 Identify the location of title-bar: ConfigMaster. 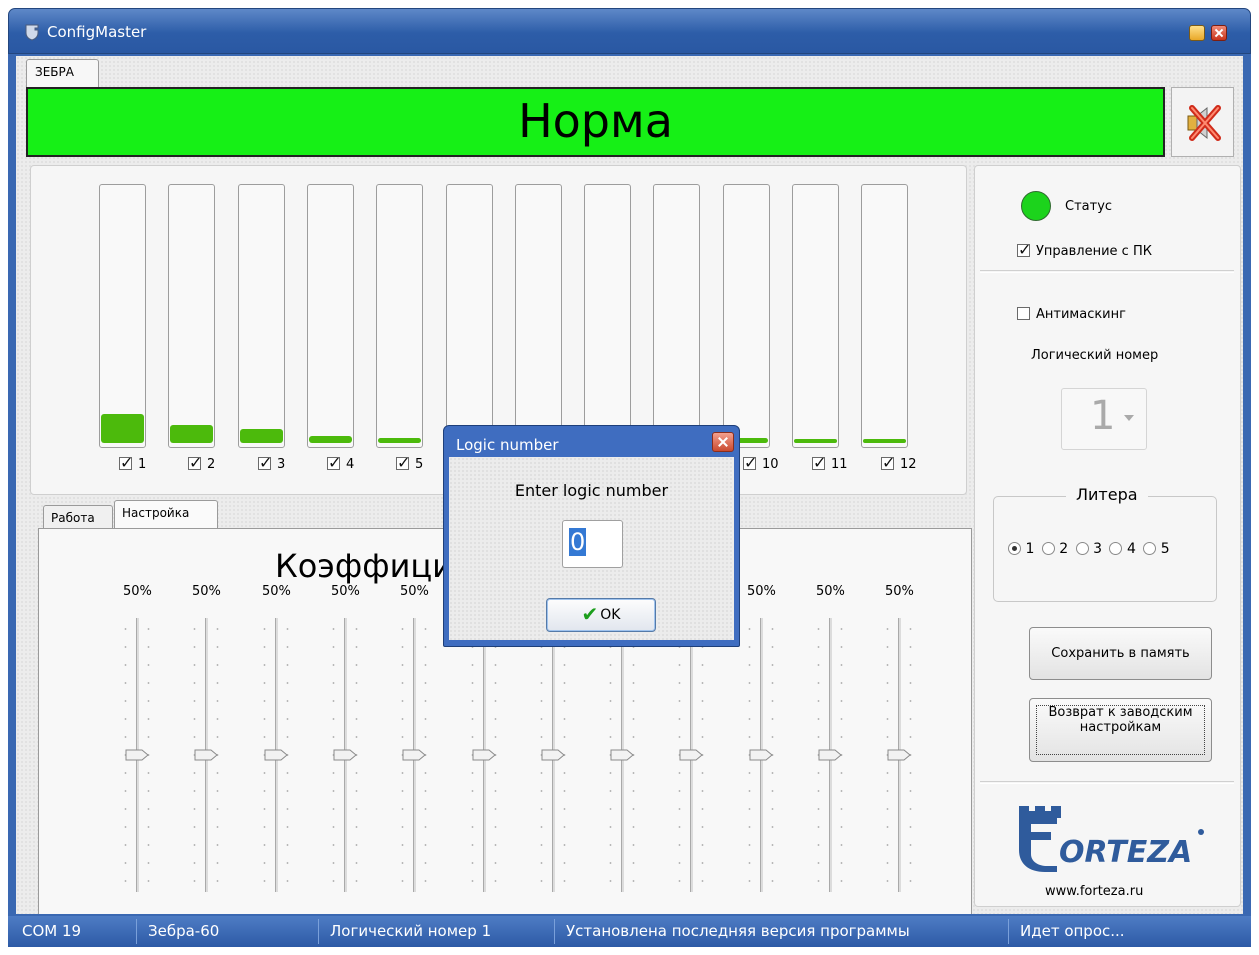
(629, 31).